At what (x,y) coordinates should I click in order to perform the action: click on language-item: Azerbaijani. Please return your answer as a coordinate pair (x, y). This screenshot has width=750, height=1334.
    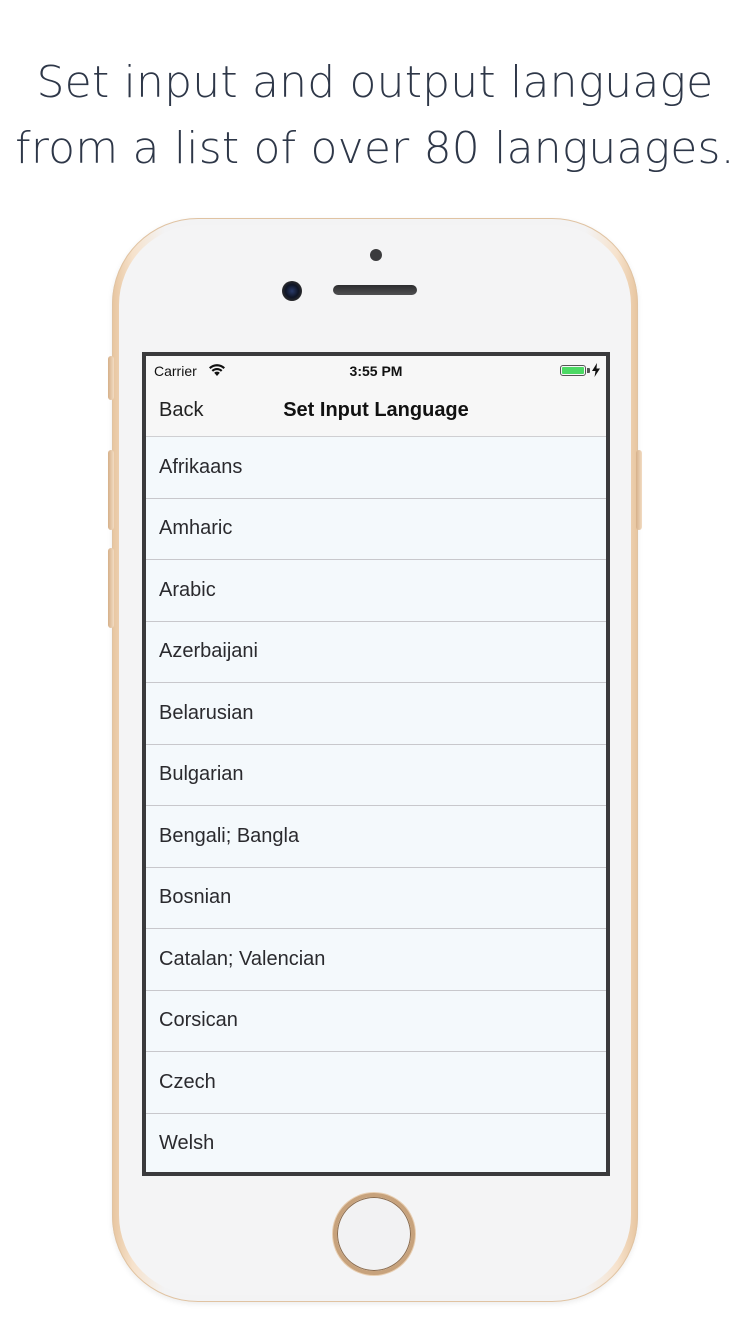
    Looking at the image, I should click on (376, 652).